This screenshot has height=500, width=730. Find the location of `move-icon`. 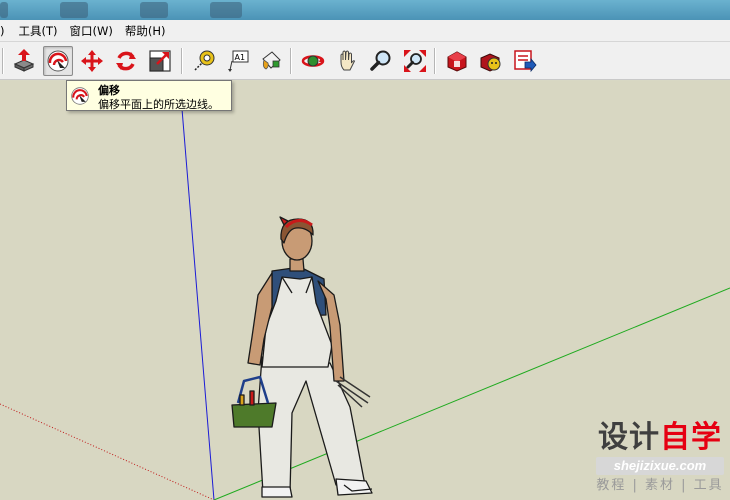

move-icon is located at coordinates (92, 61).